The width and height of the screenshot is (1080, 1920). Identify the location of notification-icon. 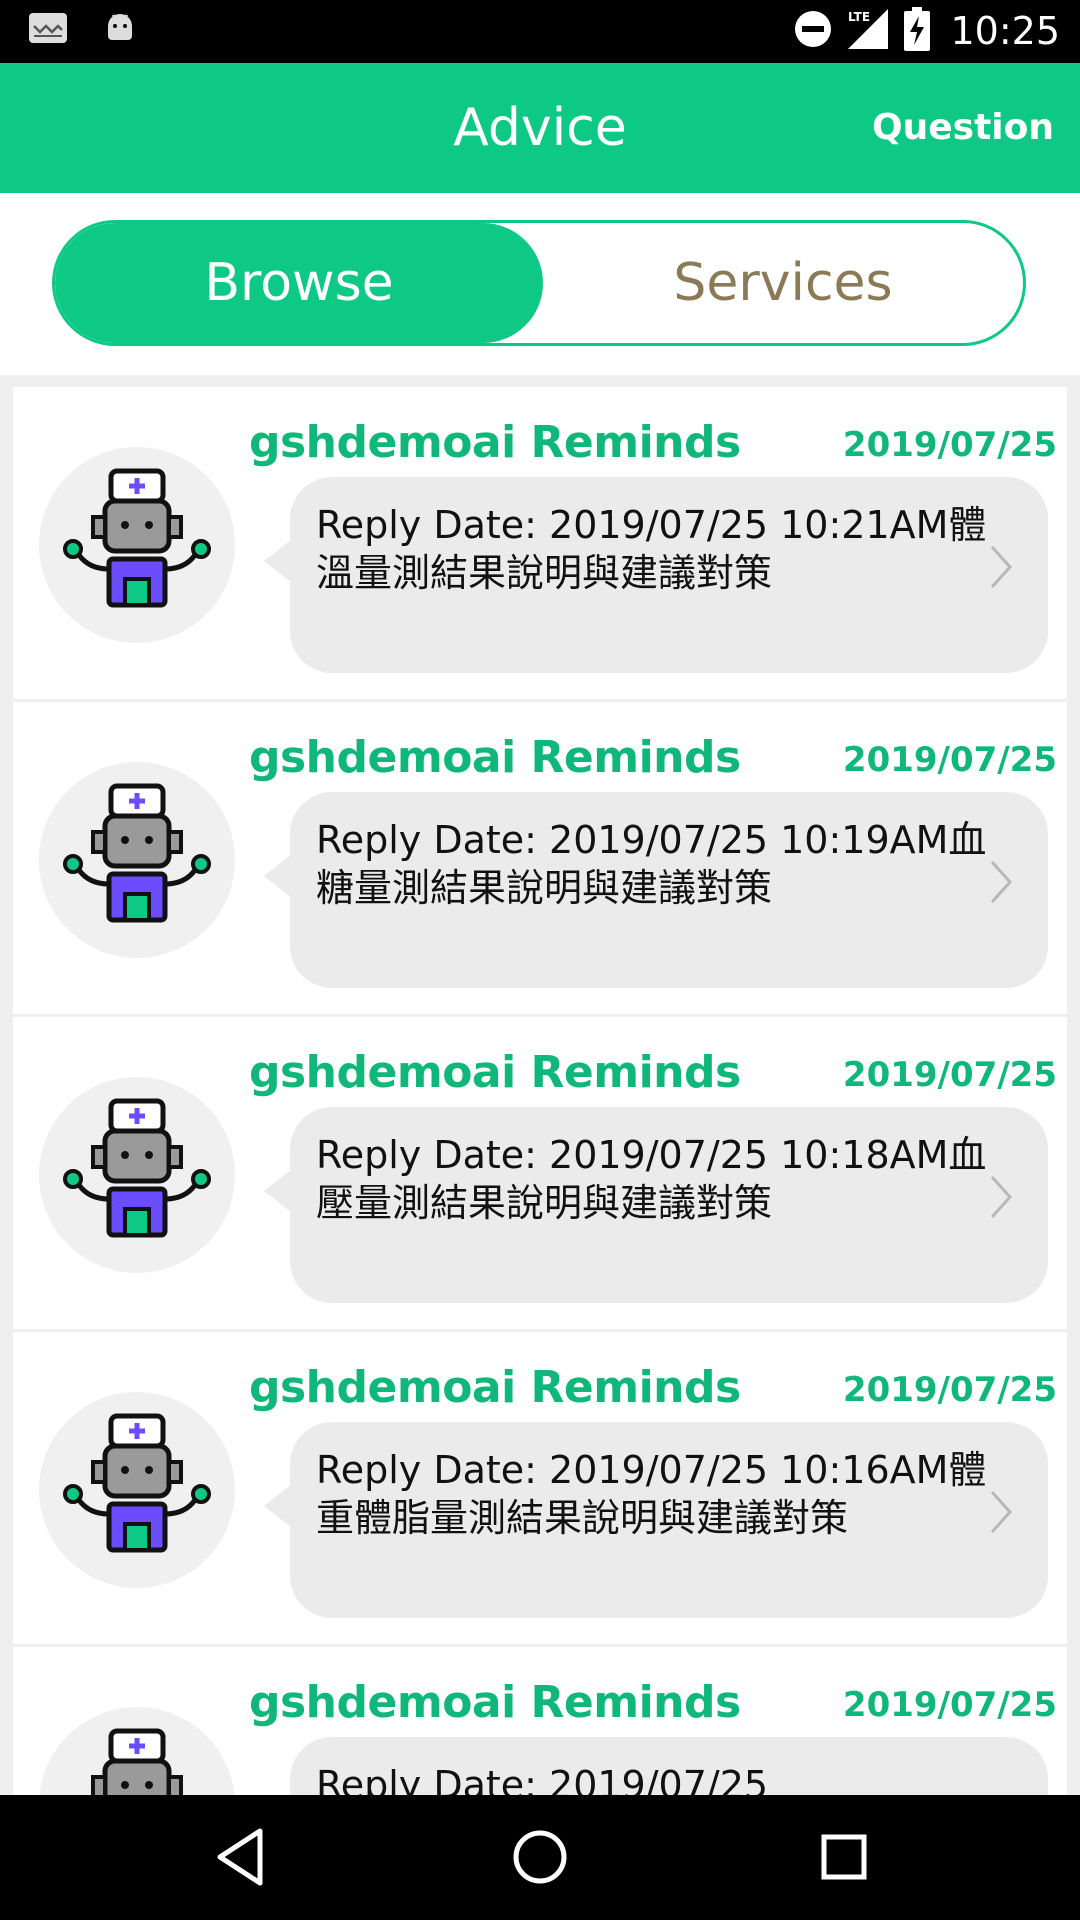
(48, 30).